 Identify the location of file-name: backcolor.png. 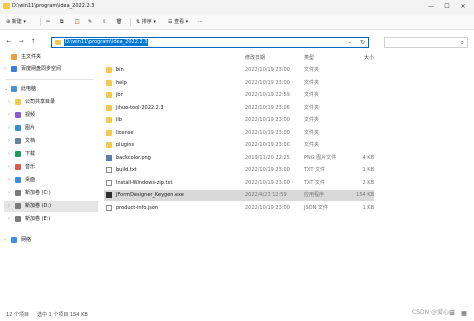
(133, 157).